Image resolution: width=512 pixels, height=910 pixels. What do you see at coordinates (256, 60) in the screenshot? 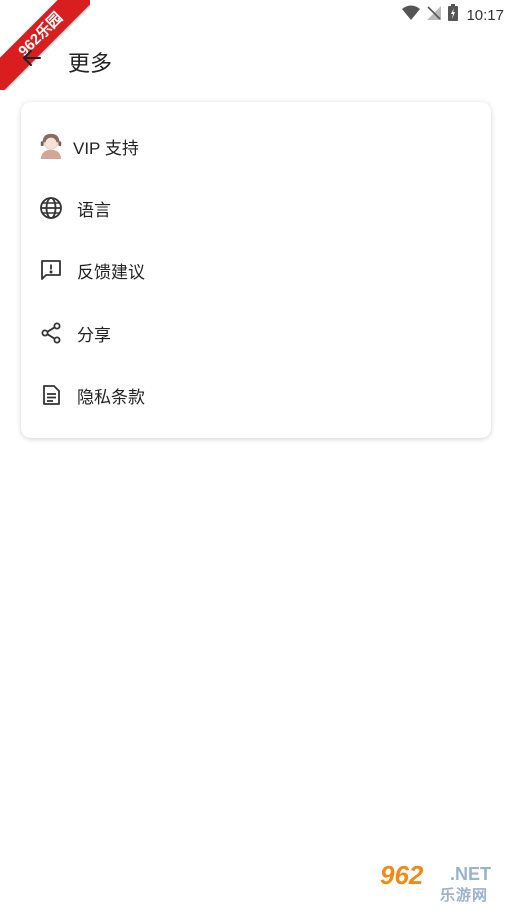
I see `app-bar: 更多` at bounding box center [256, 60].